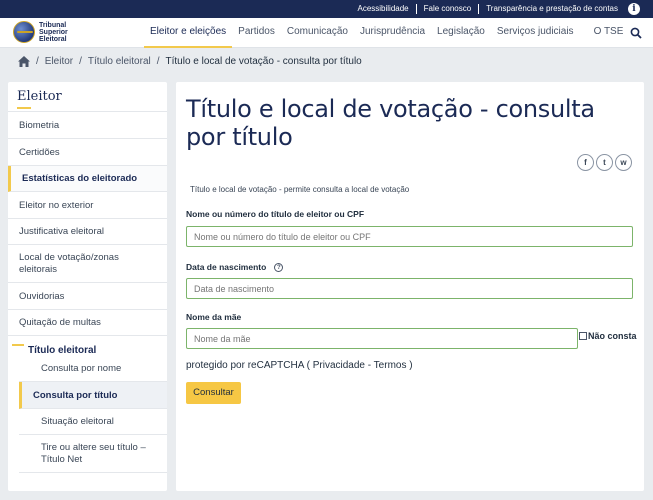 The image size is (653, 500). I want to click on accessibility-link: Acessibilidade, so click(383, 9).